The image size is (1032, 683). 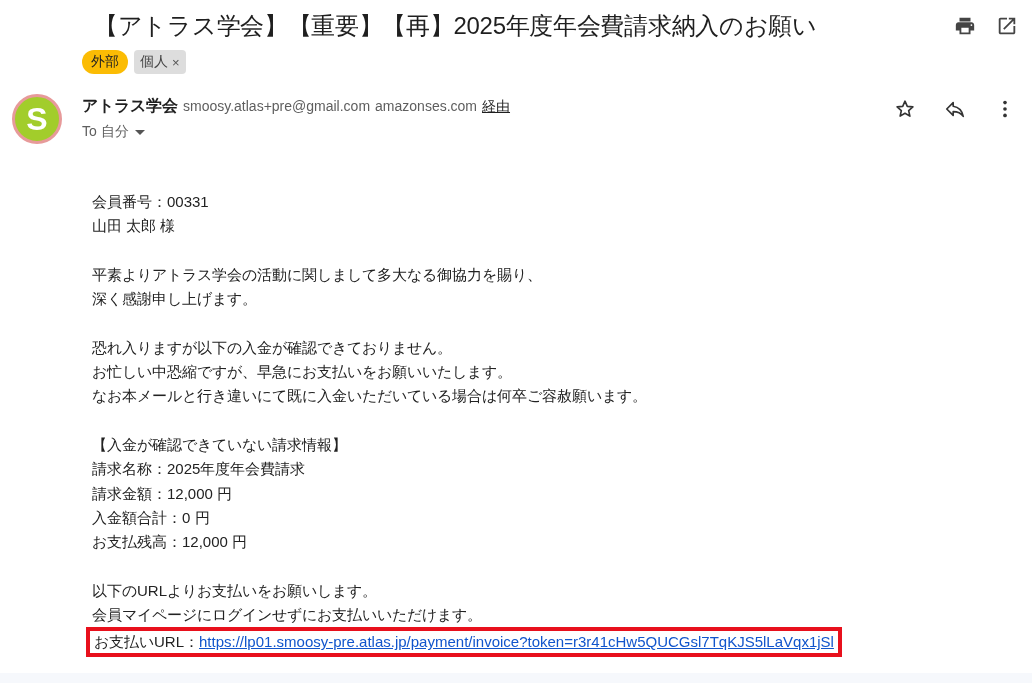 What do you see at coordinates (370, 396) in the screenshot?
I see `body-text: なお本メールと行き違いにて既に入金いただいている場合は何卒ご容赦願います。` at bounding box center [370, 396].